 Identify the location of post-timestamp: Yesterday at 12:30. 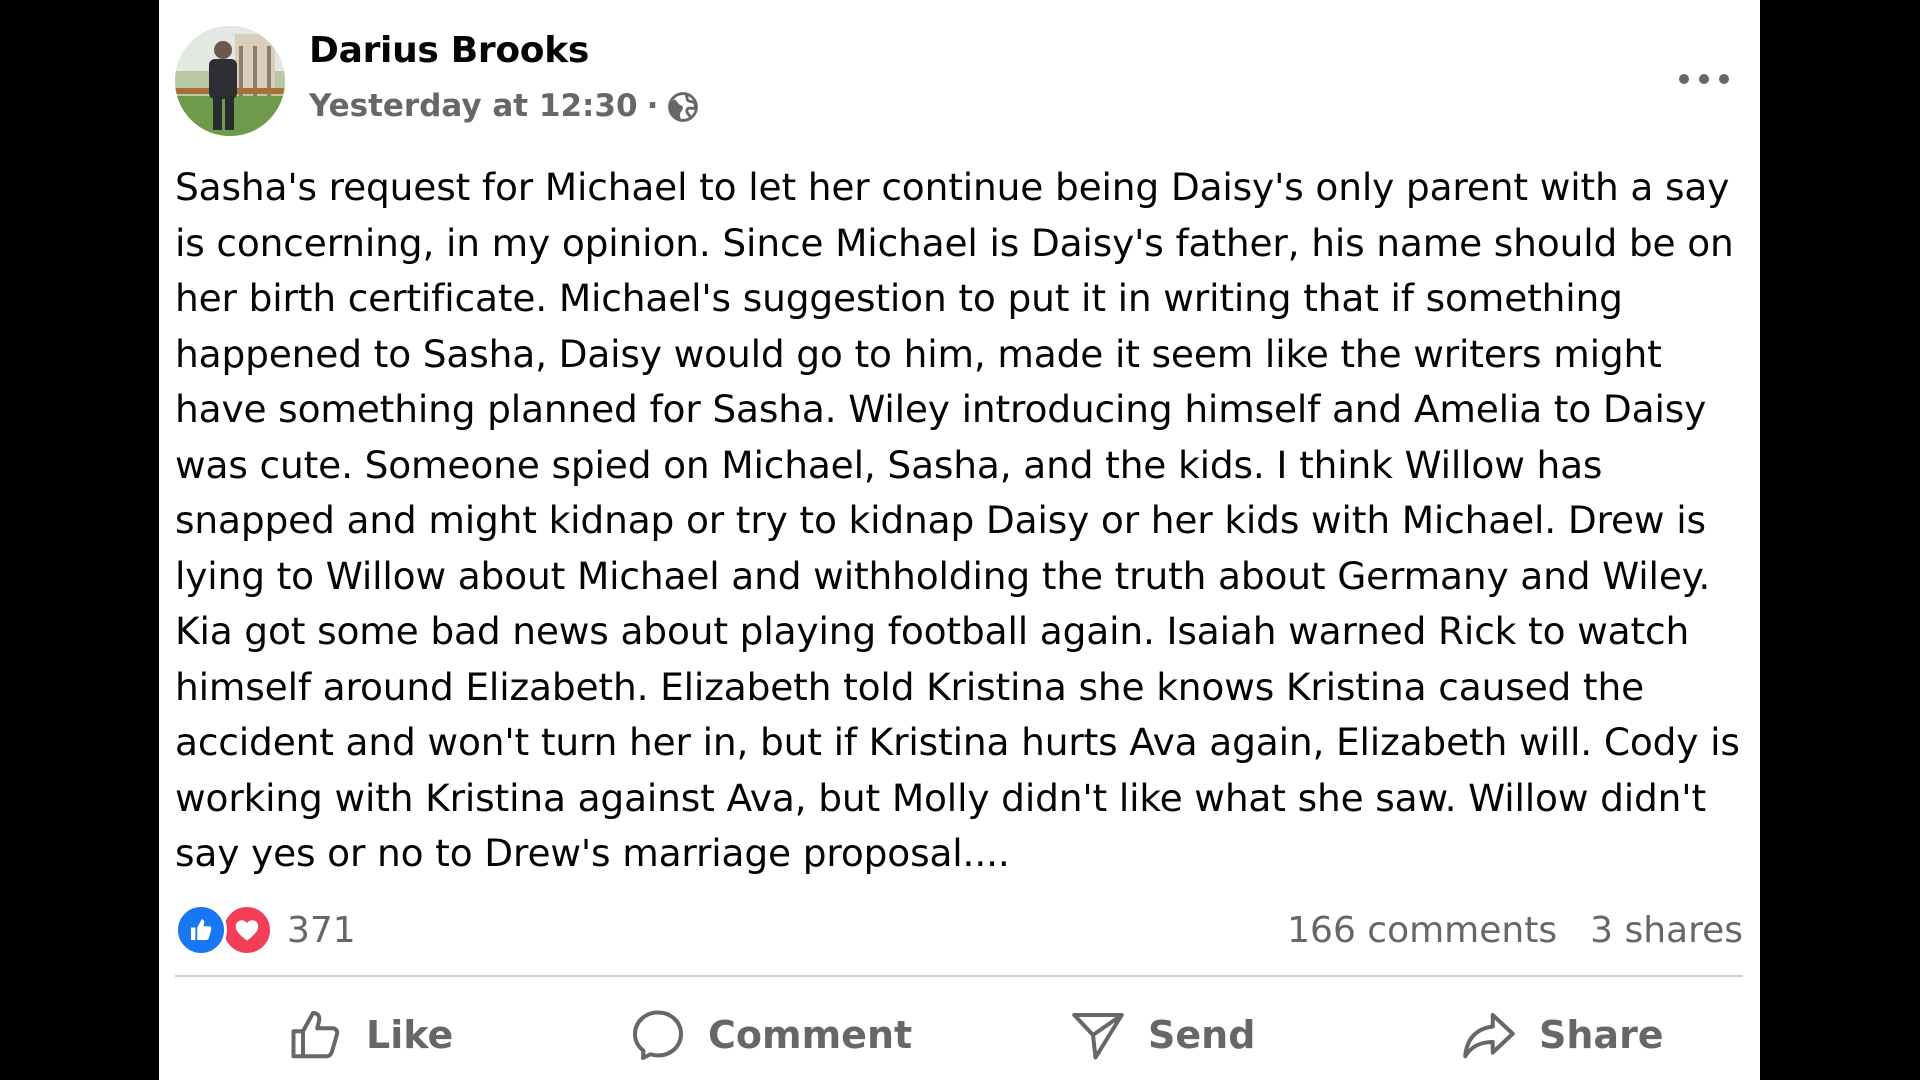
(473, 106).